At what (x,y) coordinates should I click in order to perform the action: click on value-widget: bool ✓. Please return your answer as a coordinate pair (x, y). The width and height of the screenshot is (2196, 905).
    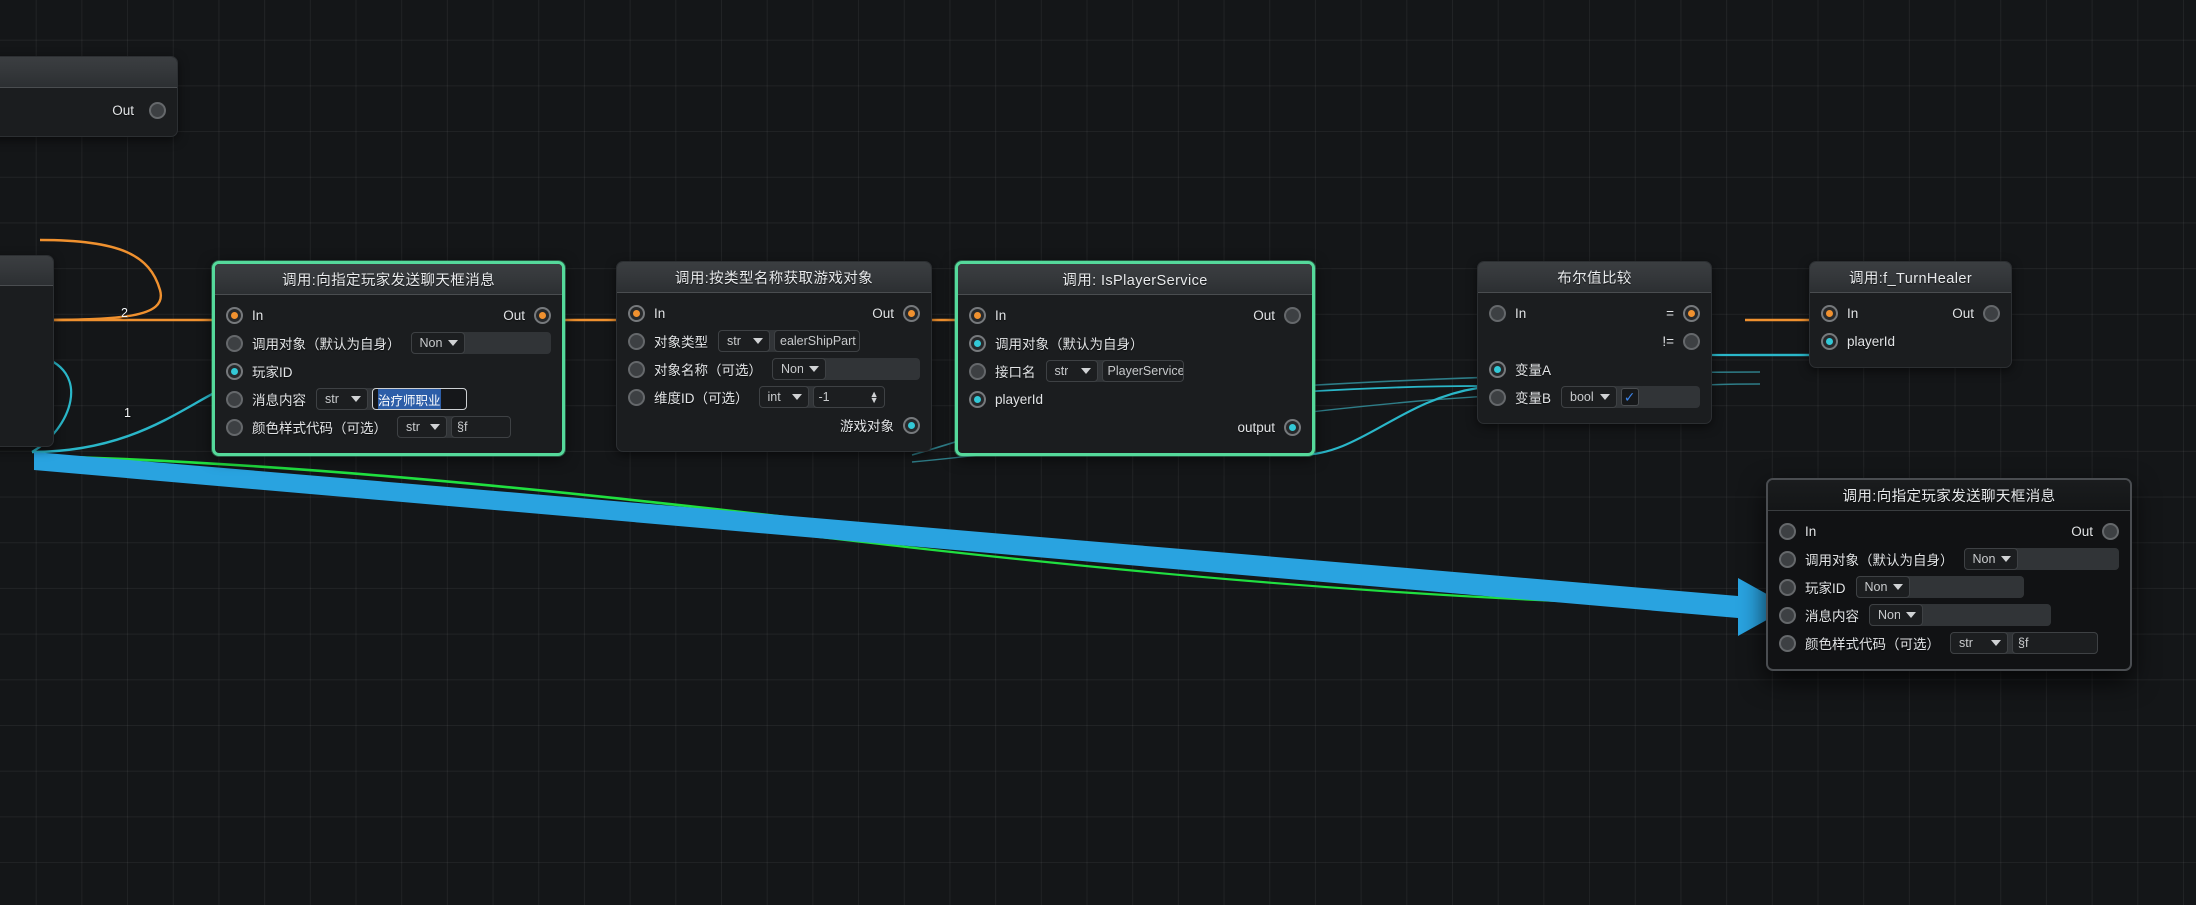
    Looking at the image, I should click on (1630, 397).